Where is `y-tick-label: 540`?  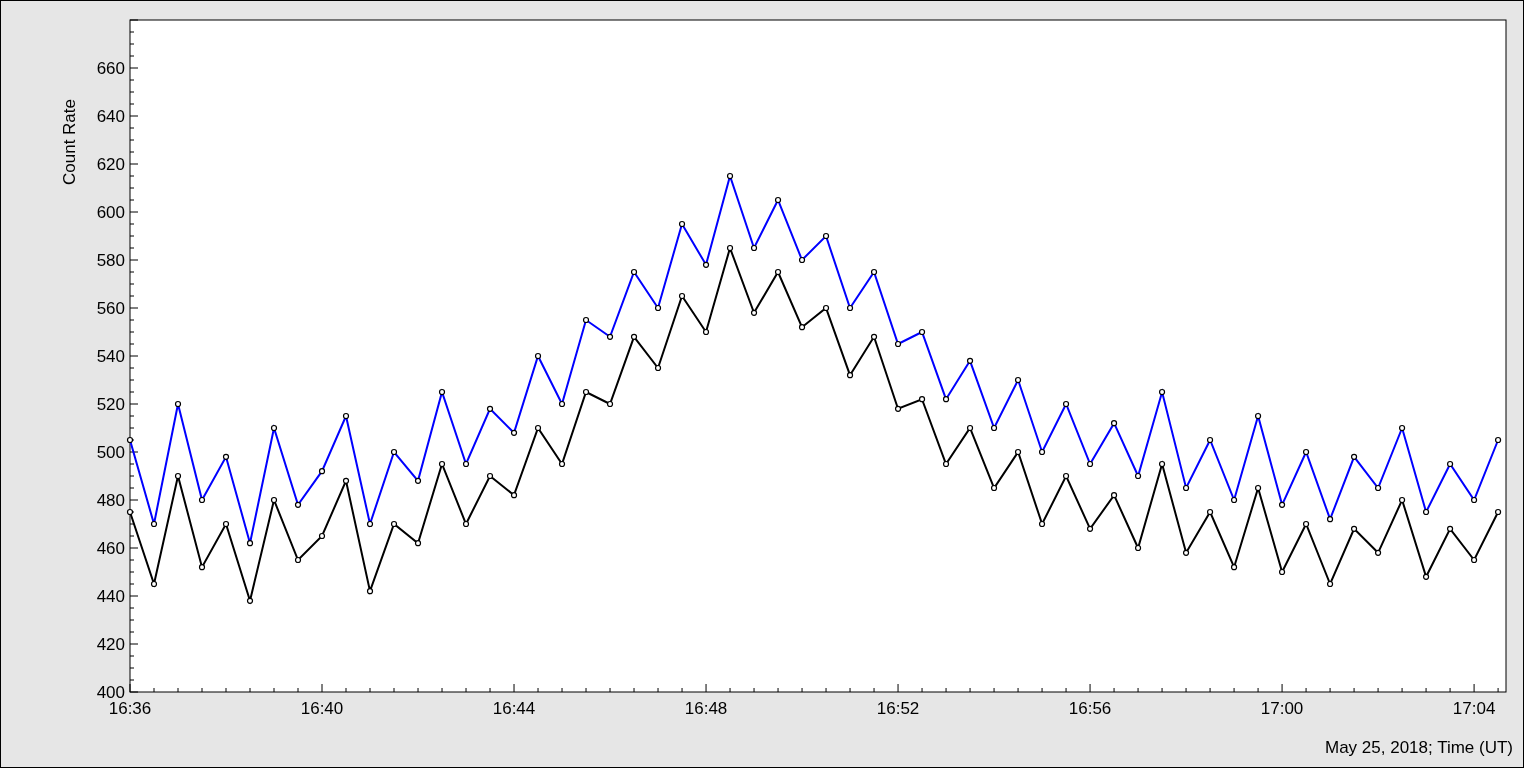 y-tick-label: 540 is located at coordinates (110, 356).